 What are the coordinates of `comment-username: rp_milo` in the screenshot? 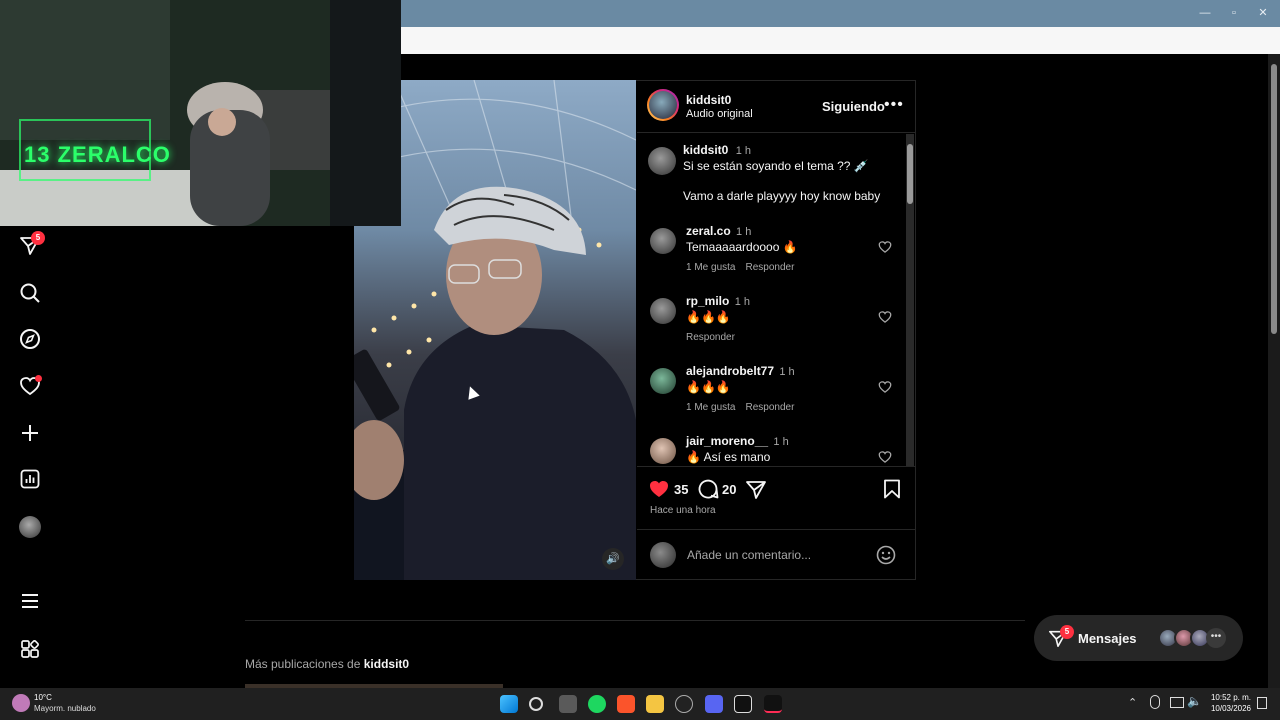 It's located at (707, 301).